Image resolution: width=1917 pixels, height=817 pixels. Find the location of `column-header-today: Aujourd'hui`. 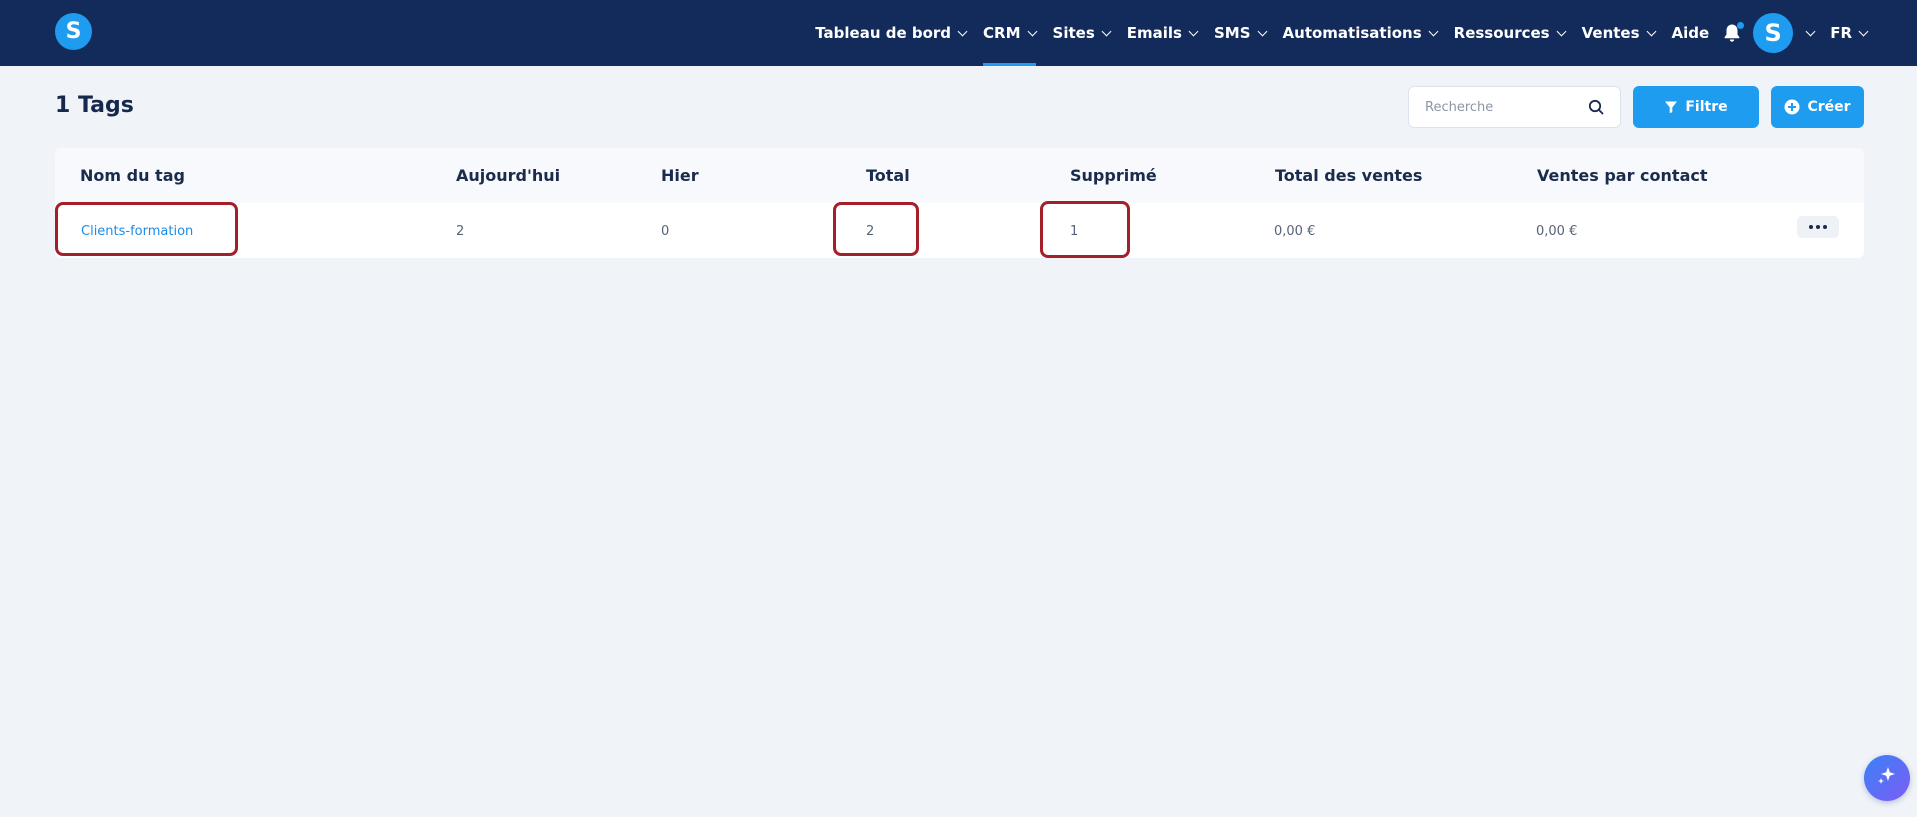

column-header-today: Aujourd'hui is located at coordinates (508, 175).